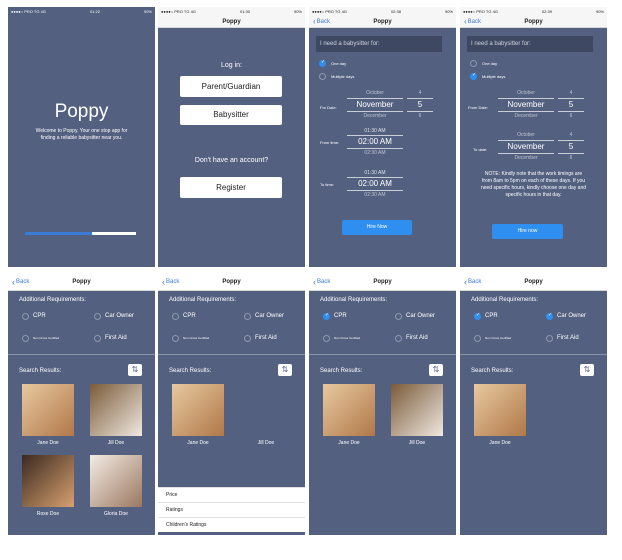  Describe the element at coordinates (526, 135) in the screenshot. I see `to-month-above: October` at that location.